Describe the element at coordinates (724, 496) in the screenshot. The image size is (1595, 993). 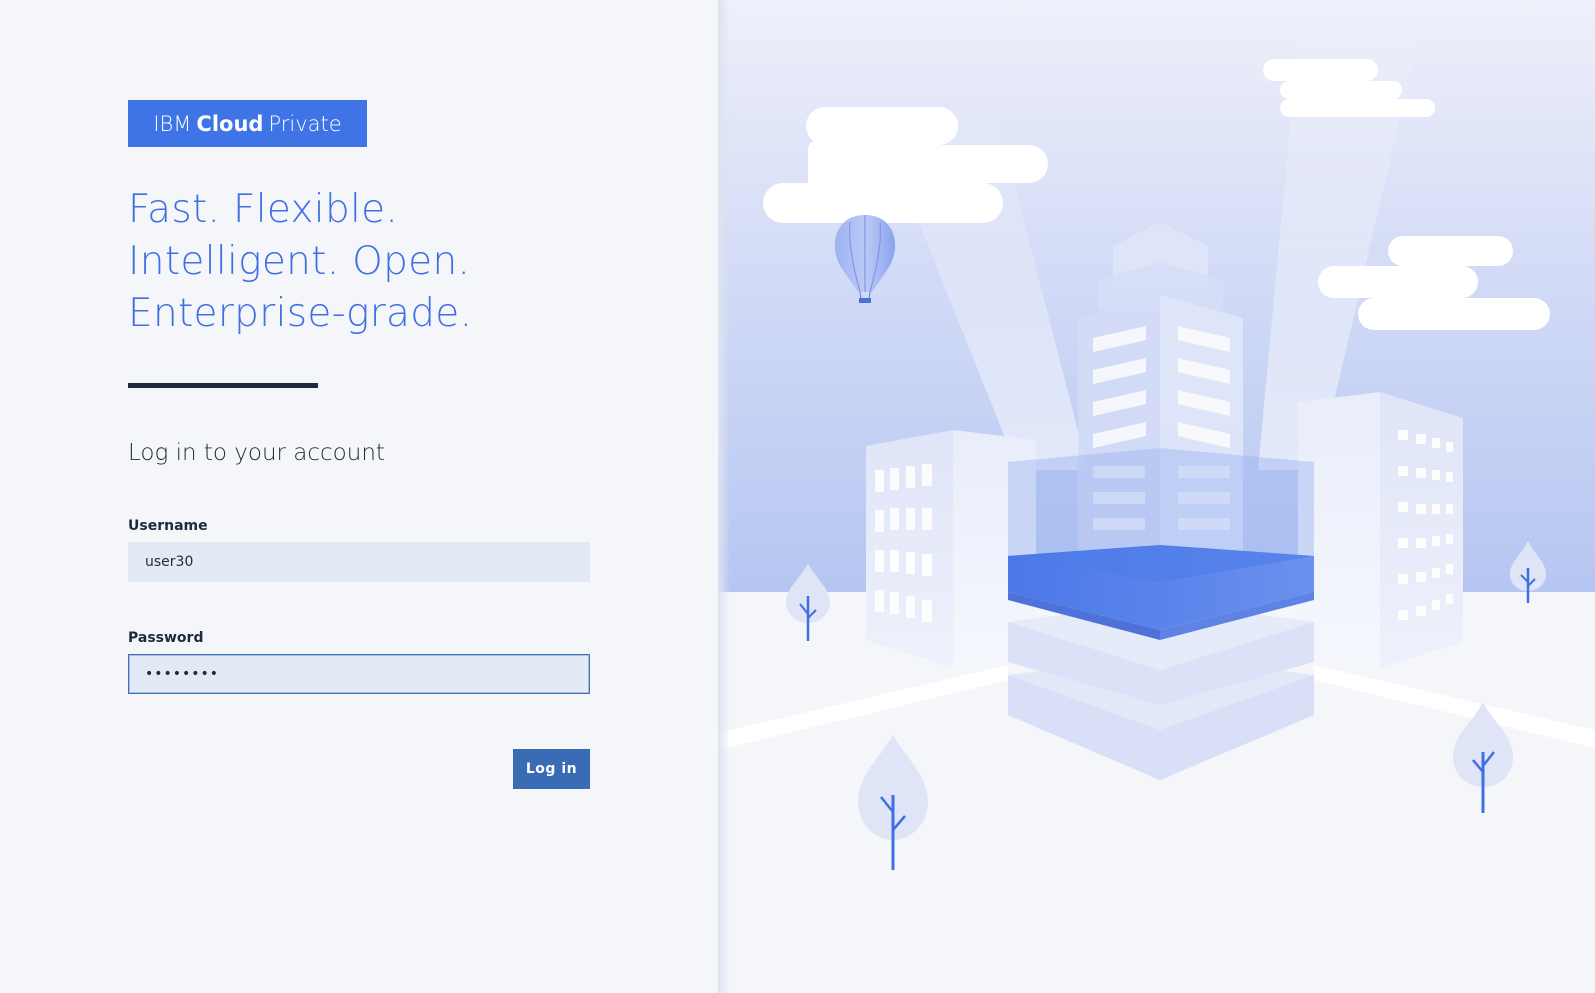
I see `panel-divider` at that location.